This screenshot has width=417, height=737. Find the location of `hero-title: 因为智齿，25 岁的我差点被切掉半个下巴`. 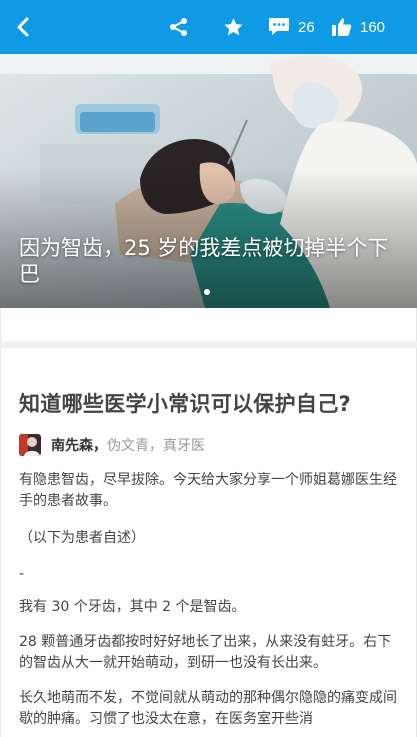

hero-title: 因为智齿，25 岁的我差点被切掉半个下巴 is located at coordinates (204, 261).